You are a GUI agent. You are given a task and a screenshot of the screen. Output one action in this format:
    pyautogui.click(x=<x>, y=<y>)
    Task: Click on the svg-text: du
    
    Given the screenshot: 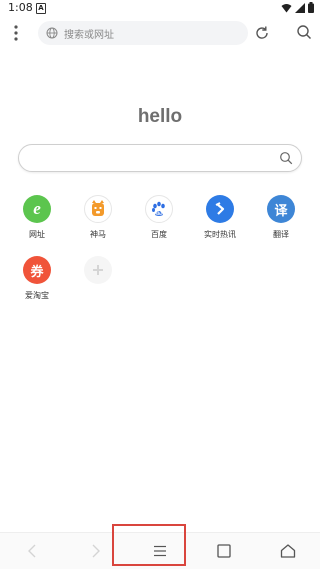 What is the action you would take?
    pyautogui.click(x=159, y=213)
    